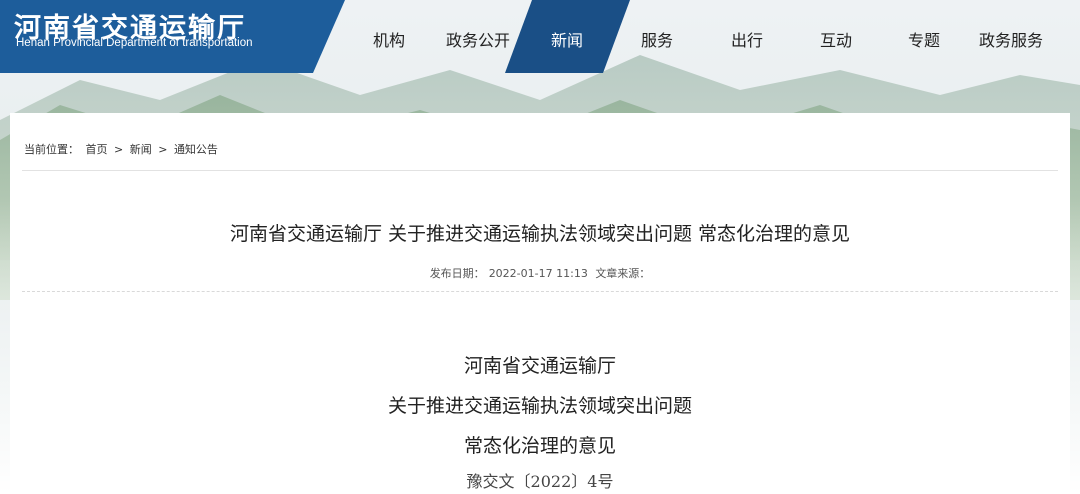 The width and height of the screenshot is (1080, 494). I want to click on article-meta: 发布日期： 2022-01-17 11:13 文章来源：, so click(540, 273).